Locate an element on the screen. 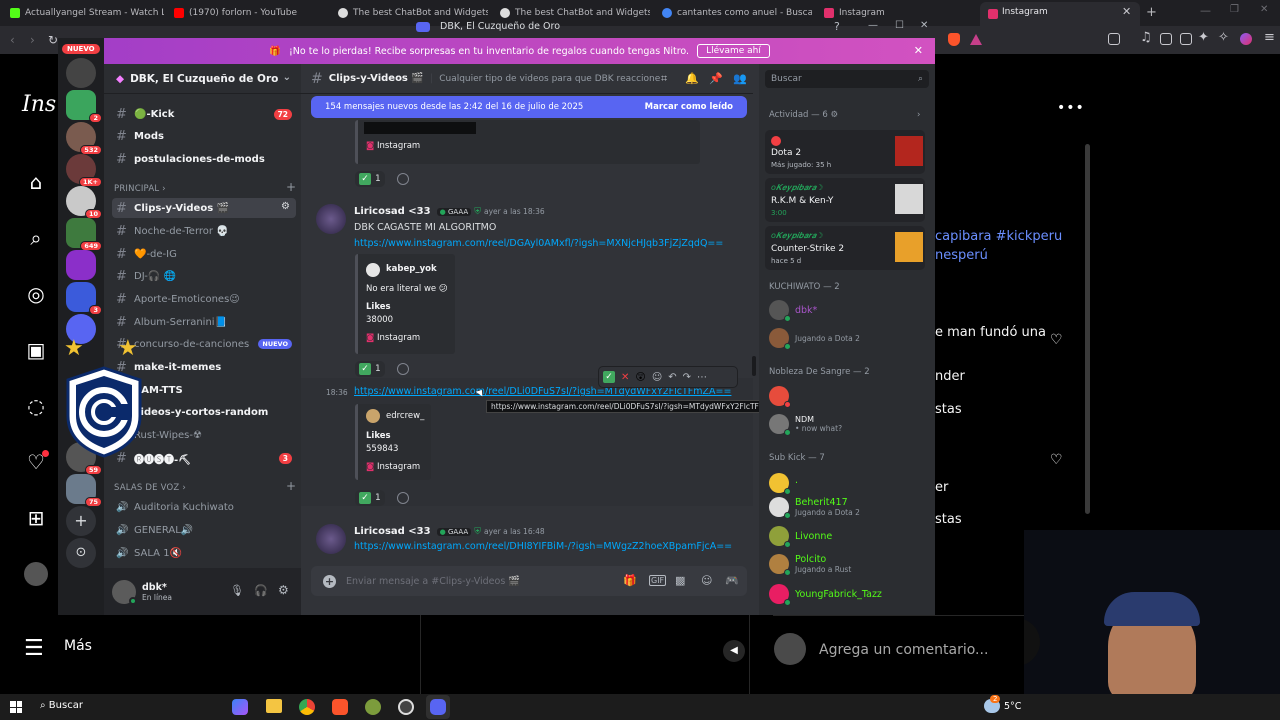 Image resolution: width=1280 pixels, height=720 pixels. extensions-icon: ✦ is located at coordinates (1203, 37).